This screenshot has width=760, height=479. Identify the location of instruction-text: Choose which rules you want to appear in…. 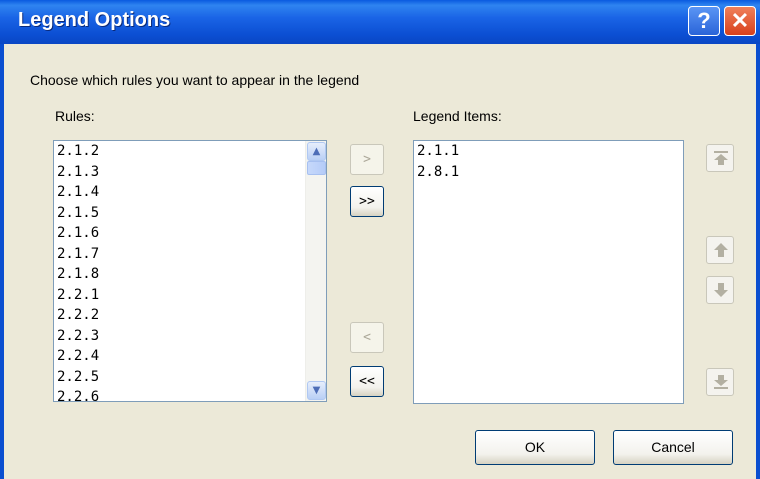
(195, 80).